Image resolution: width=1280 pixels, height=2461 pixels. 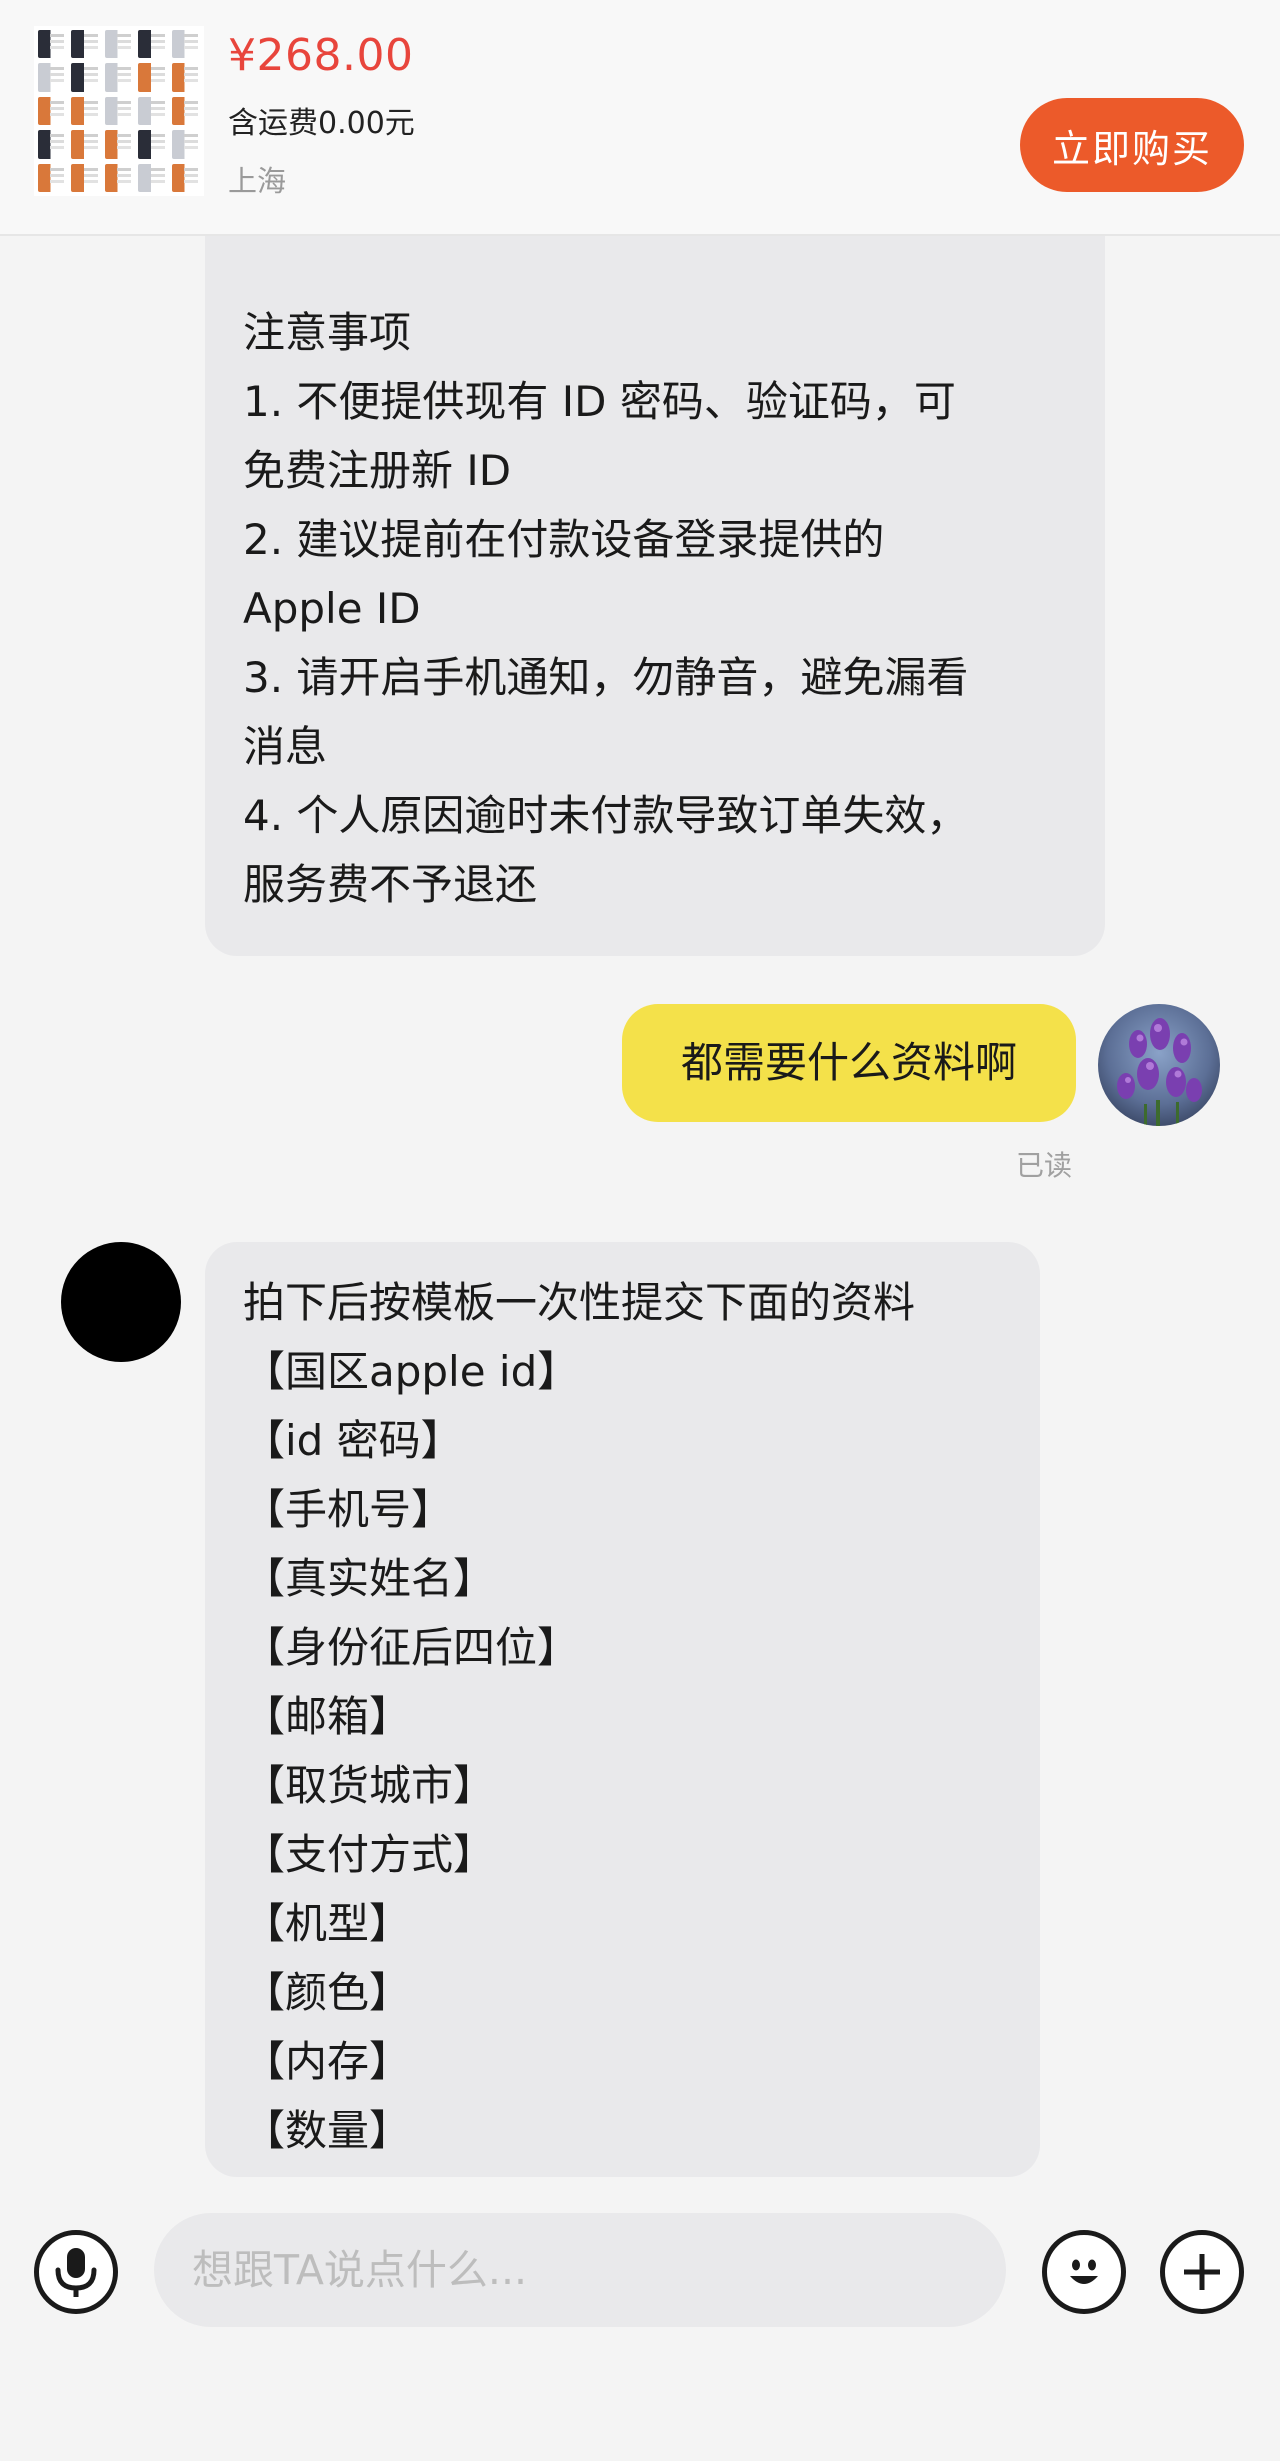 What do you see at coordinates (348, 1509) in the screenshot?
I see `message-line: 【手机号】` at bounding box center [348, 1509].